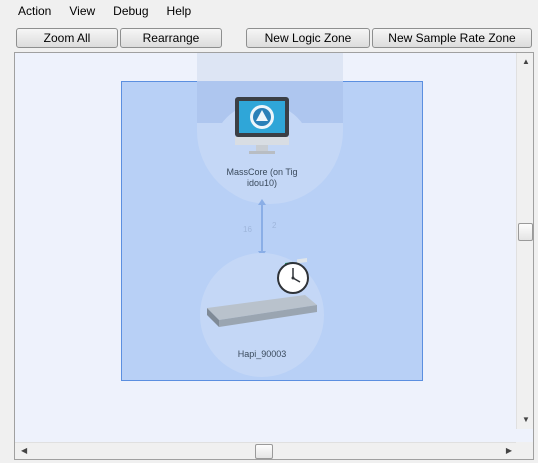 The image size is (538, 463). I want to click on masscore-label-line2: idou10), so click(262, 183).